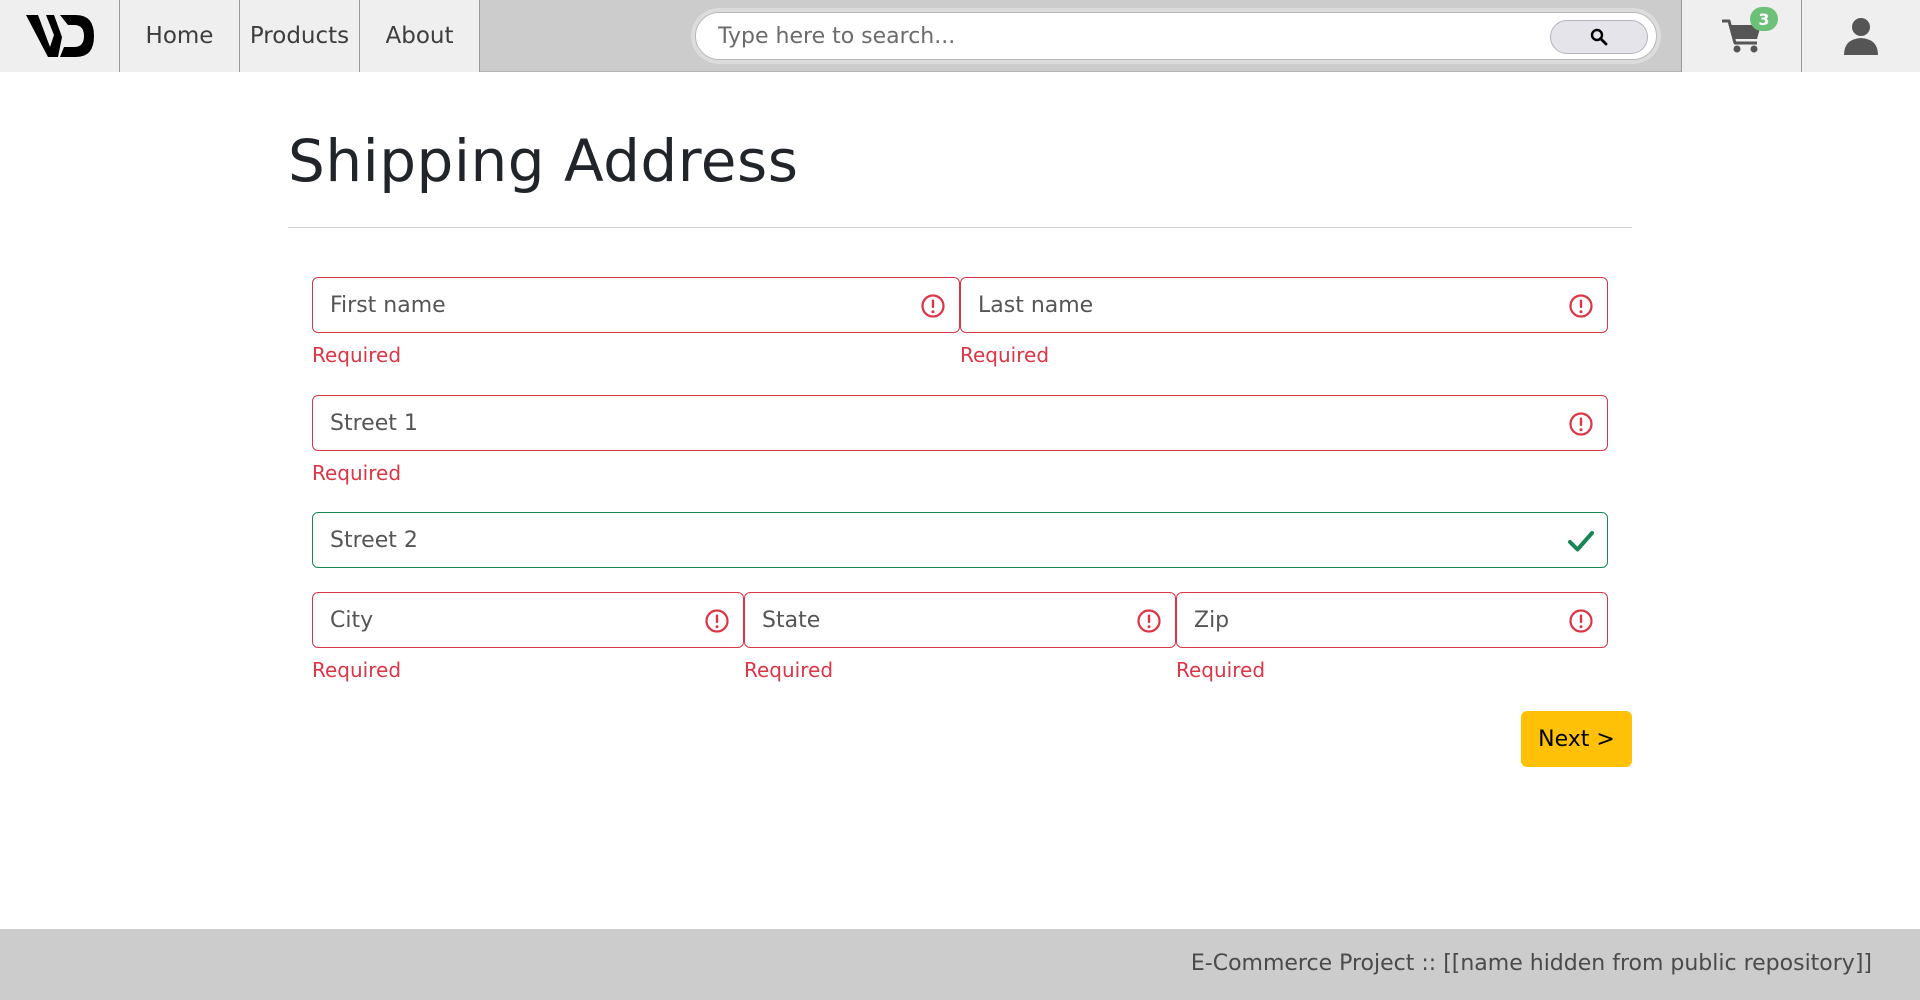 The height and width of the screenshot is (1000, 1920). I want to click on cart-button: 3, so click(1741, 36).